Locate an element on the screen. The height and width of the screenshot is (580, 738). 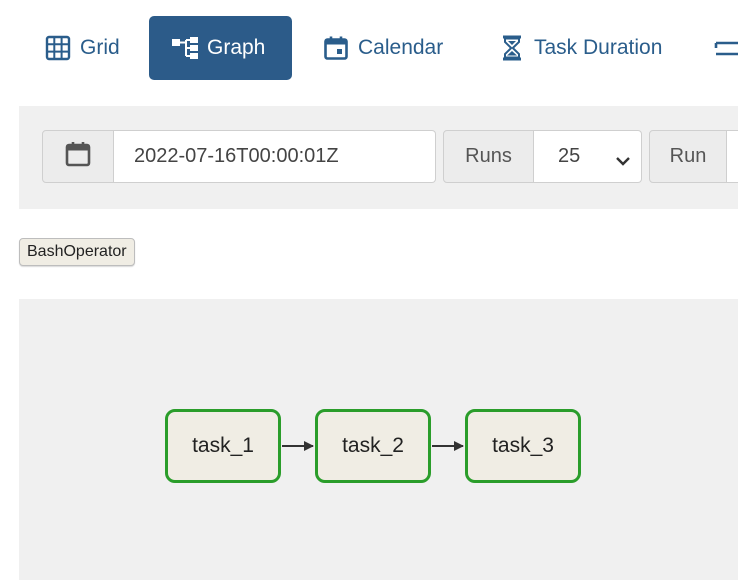
tab-calendar-label: Calendar is located at coordinates (401, 47).